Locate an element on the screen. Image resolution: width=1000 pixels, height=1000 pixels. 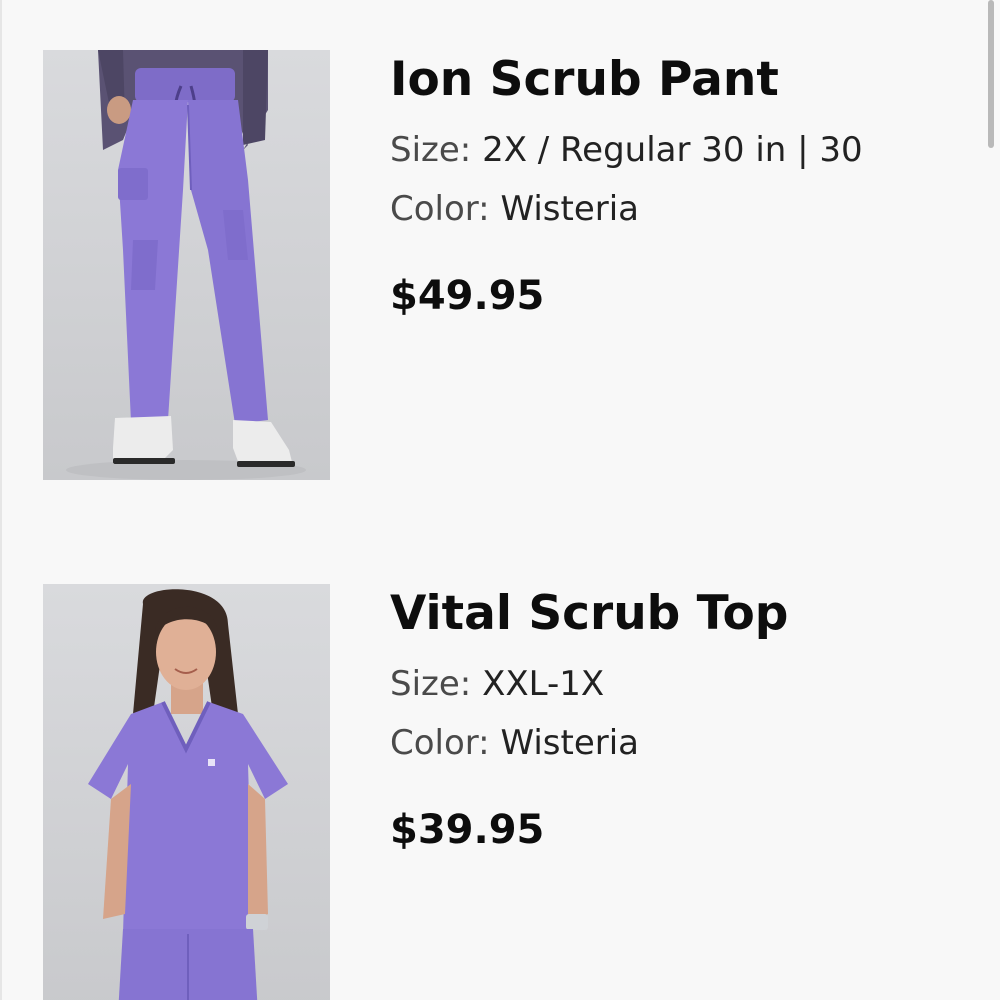
product-size: Size: 2X / Regular 30 in | 30 is located at coordinates (626, 150).